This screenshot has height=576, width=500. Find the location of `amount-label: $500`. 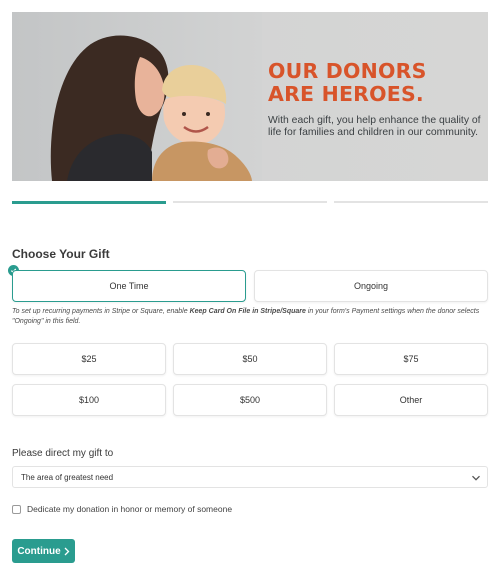

amount-label: $500 is located at coordinates (250, 400).